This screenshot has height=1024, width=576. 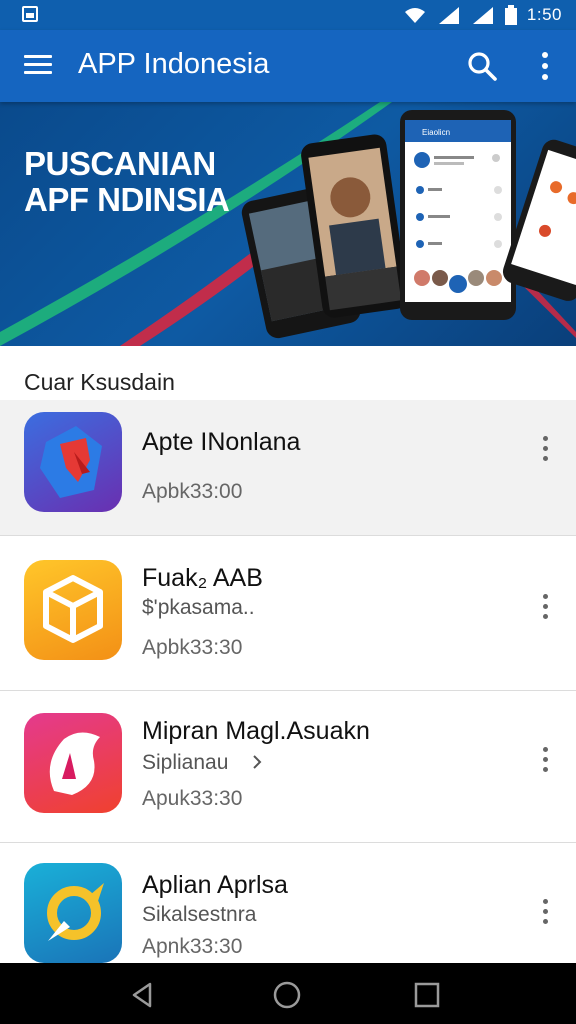 What do you see at coordinates (510, 15) in the screenshot?
I see `battery-icon` at bounding box center [510, 15].